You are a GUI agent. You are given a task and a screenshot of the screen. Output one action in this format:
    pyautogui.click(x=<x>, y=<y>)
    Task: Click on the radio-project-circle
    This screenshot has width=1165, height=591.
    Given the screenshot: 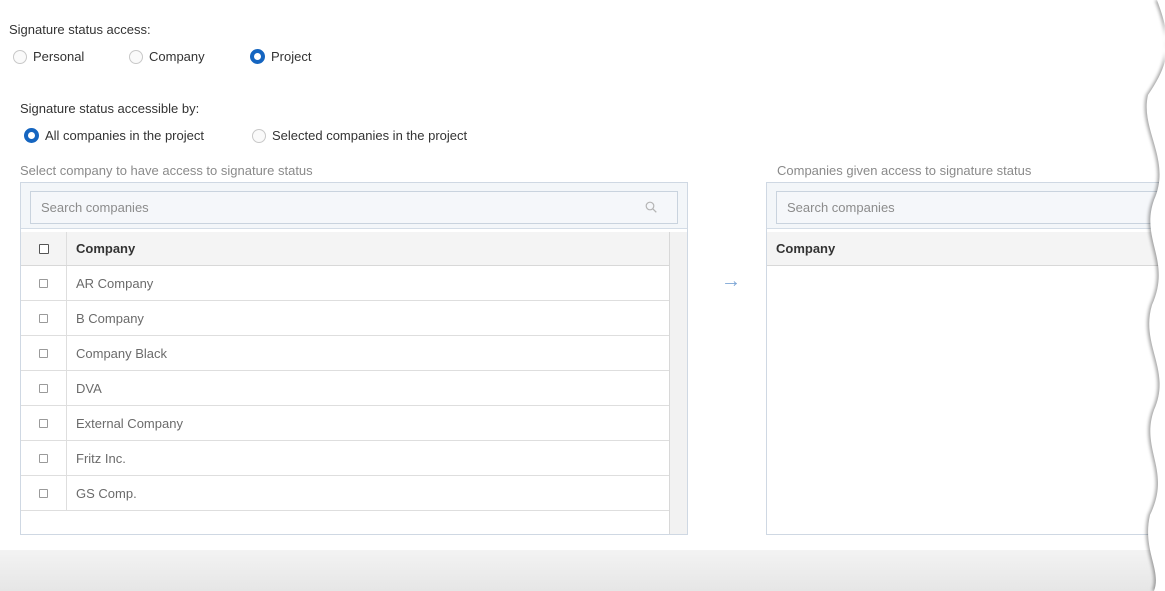 What is the action you would take?
    pyautogui.click(x=257, y=56)
    